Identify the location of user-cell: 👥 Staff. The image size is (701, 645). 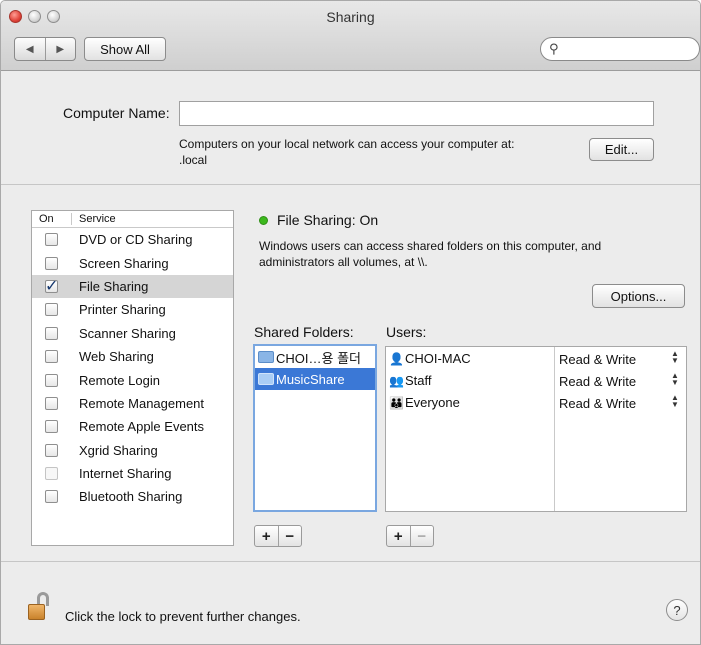
(410, 380).